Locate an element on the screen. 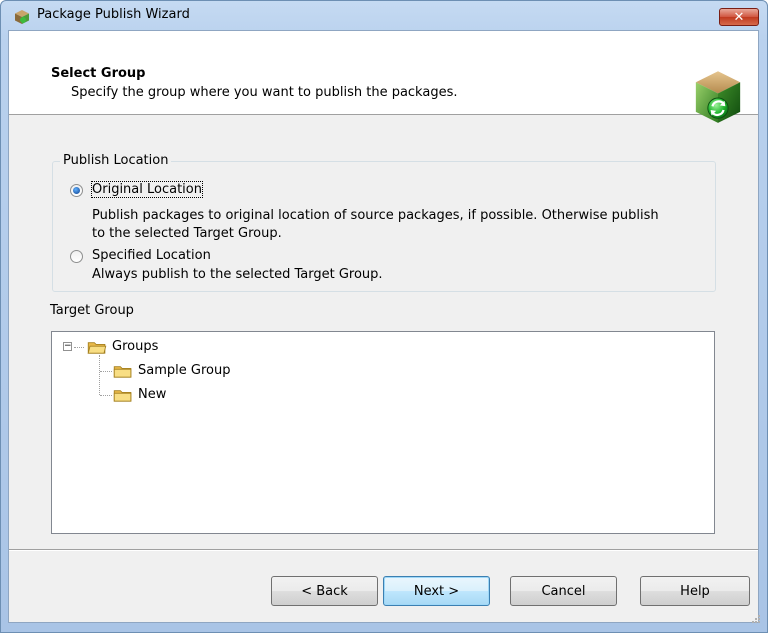 Image resolution: width=768 pixels, height=633 pixels. publish-location-legend: Publish Location is located at coordinates (116, 160).